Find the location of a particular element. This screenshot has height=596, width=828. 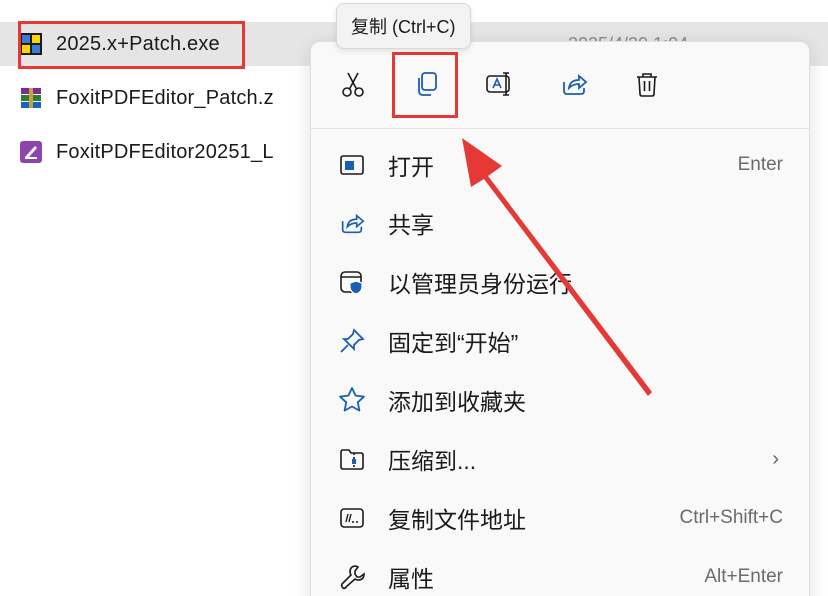

copy-tooltip: 复制 (Ctrl+C) is located at coordinates (403, 26).